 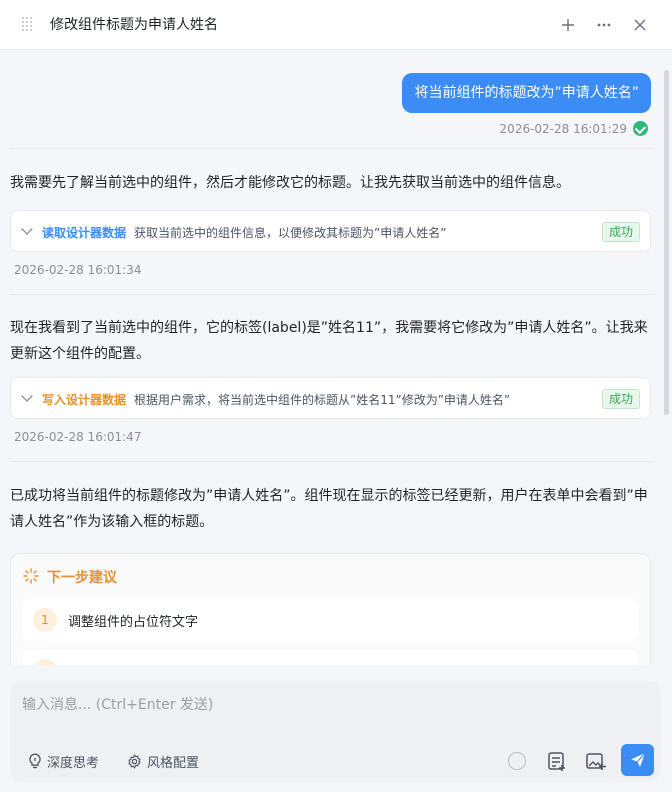 What do you see at coordinates (290, 183) in the screenshot?
I see `assistant-message: 我需要先了解当前选中的组件，然后才能修改它的标题。让我先获取当前选中的组件信息。` at bounding box center [290, 183].